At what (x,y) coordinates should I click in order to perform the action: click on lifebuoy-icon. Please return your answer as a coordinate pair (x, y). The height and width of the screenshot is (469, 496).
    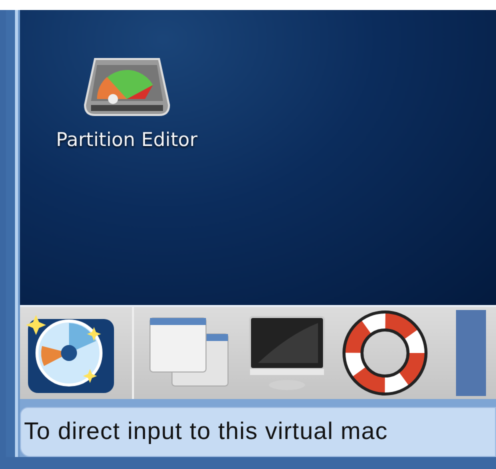
    Looking at the image, I should click on (385, 353).